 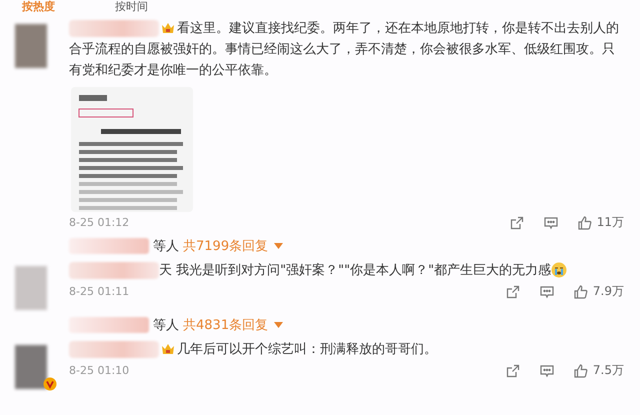 What do you see at coordinates (99, 370) in the screenshot?
I see `comment-time: 8-25 01:10` at bounding box center [99, 370].